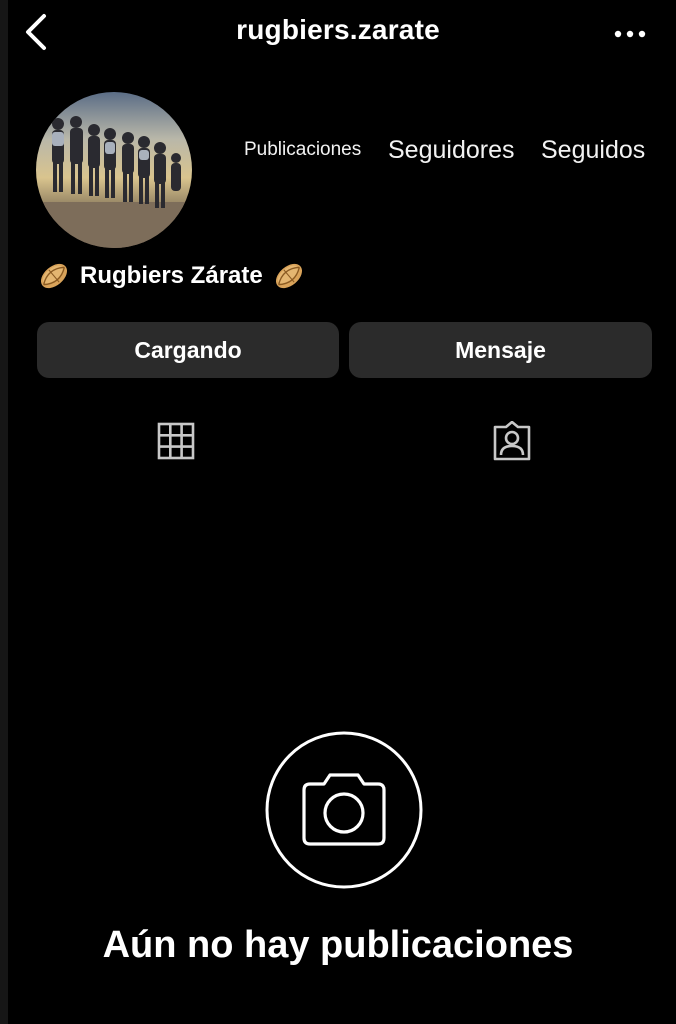 The width and height of the screenshot is (676, 1024). I want to click on group-photo-avatar, so click(114, 170).